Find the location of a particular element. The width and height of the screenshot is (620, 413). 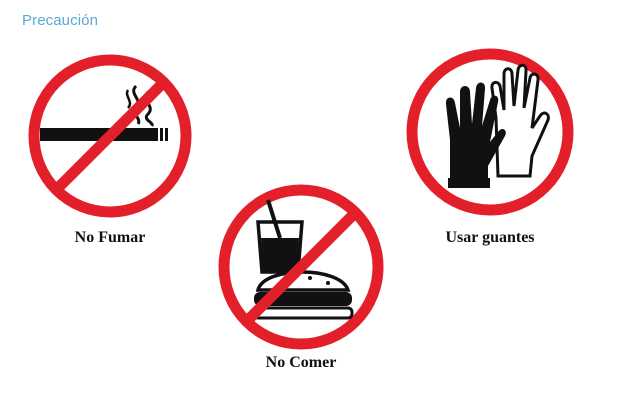

no-smoking-sign is located at coordinates (110, 136).